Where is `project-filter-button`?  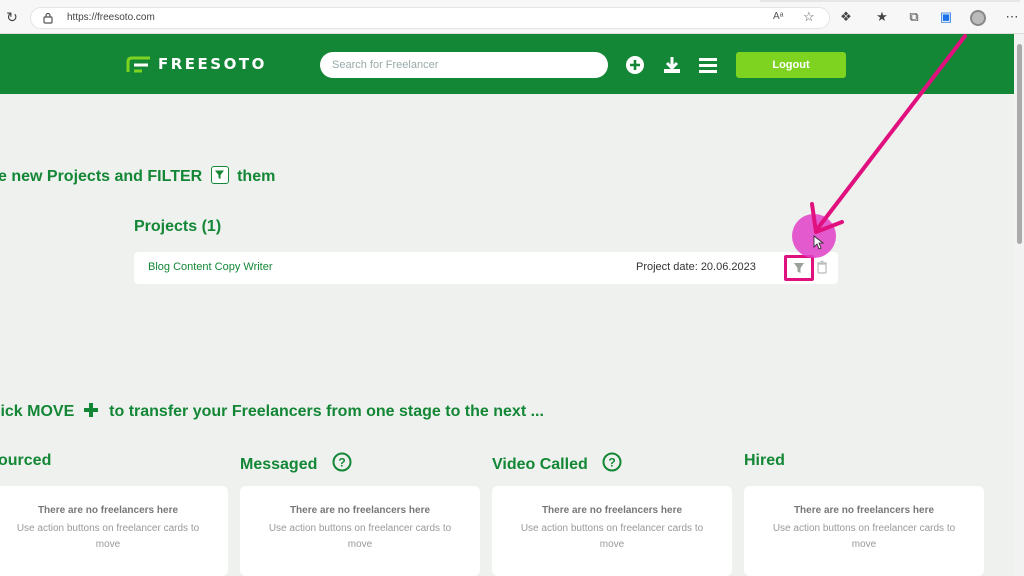
project-filter-button is located at coordinates (799, 268).